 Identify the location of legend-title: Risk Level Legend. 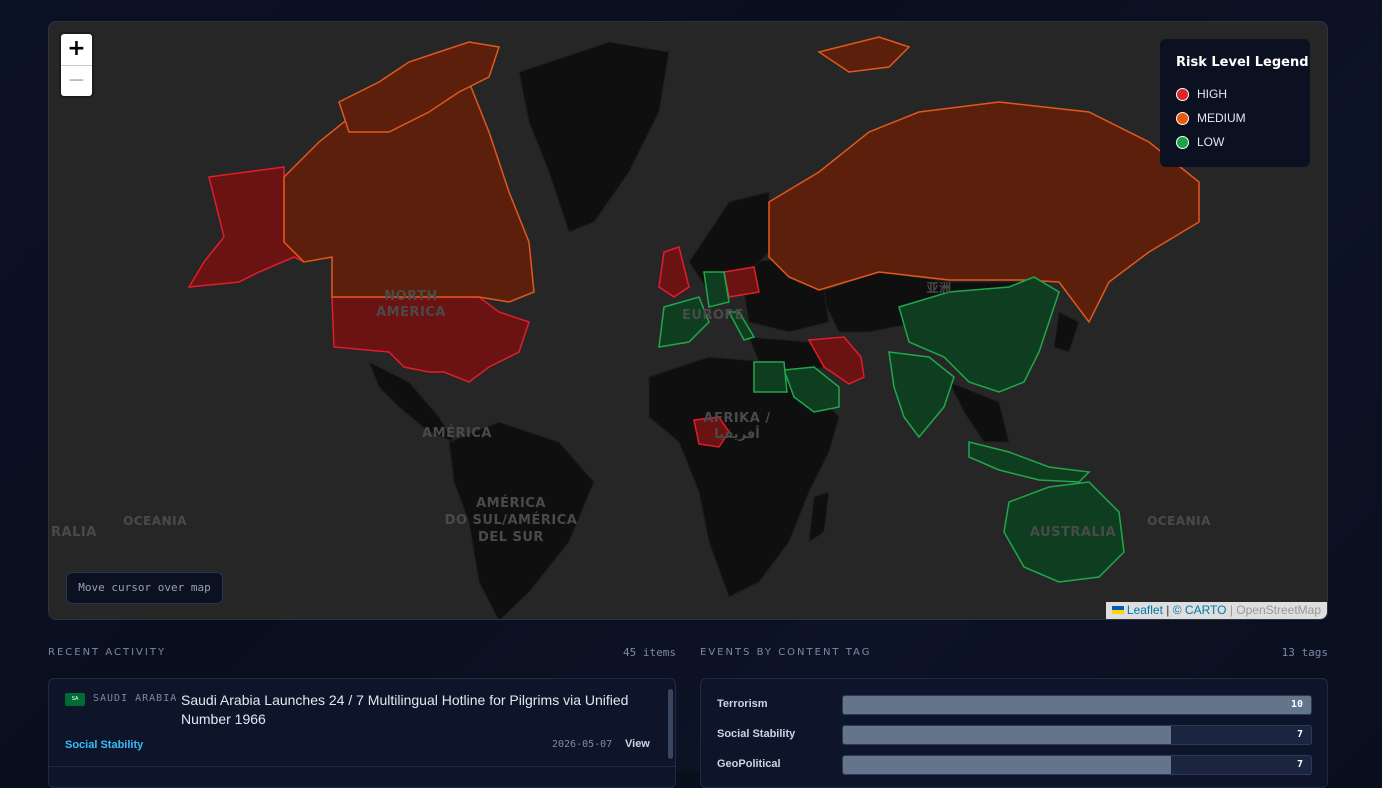
(1242, 62).